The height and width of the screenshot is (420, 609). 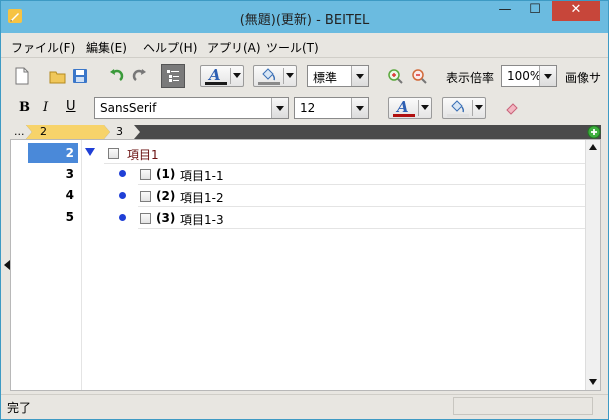 I want to click on menu-bar: ファイル(F) 編集(E) ヘルプ(H) アプリ(A) ツール(T), so click(x=304, y=45).